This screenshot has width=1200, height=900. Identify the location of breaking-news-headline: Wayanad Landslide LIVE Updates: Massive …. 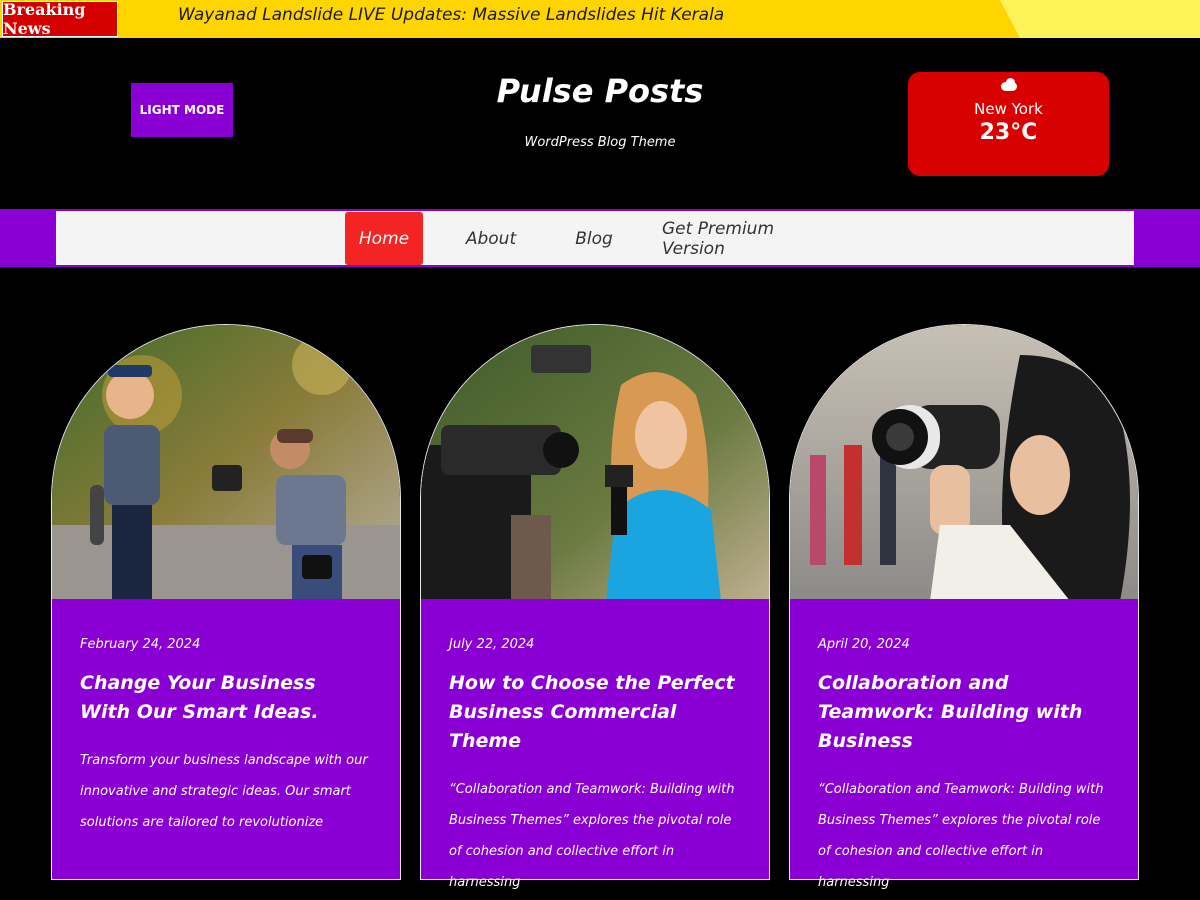
(451, 15).